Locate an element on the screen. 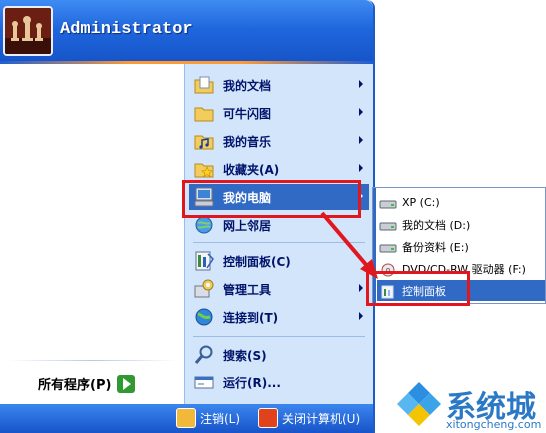  menu-item-favorites: 收藏夹(A) is located at coordinates (279, 169).